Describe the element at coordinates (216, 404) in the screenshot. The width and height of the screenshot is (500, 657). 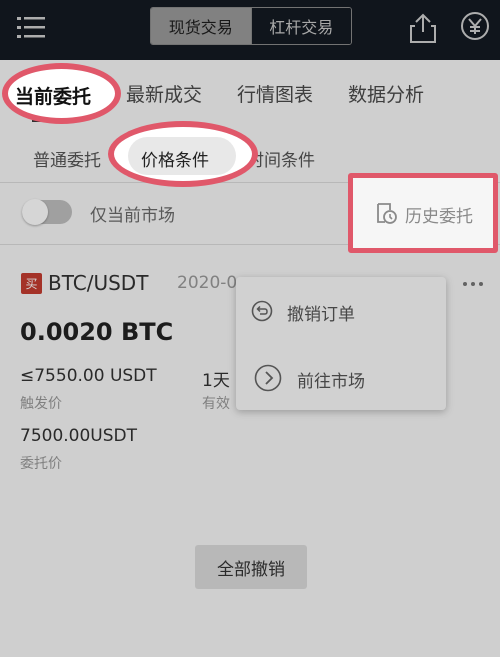
I see `validity-label: 有效` at that location.